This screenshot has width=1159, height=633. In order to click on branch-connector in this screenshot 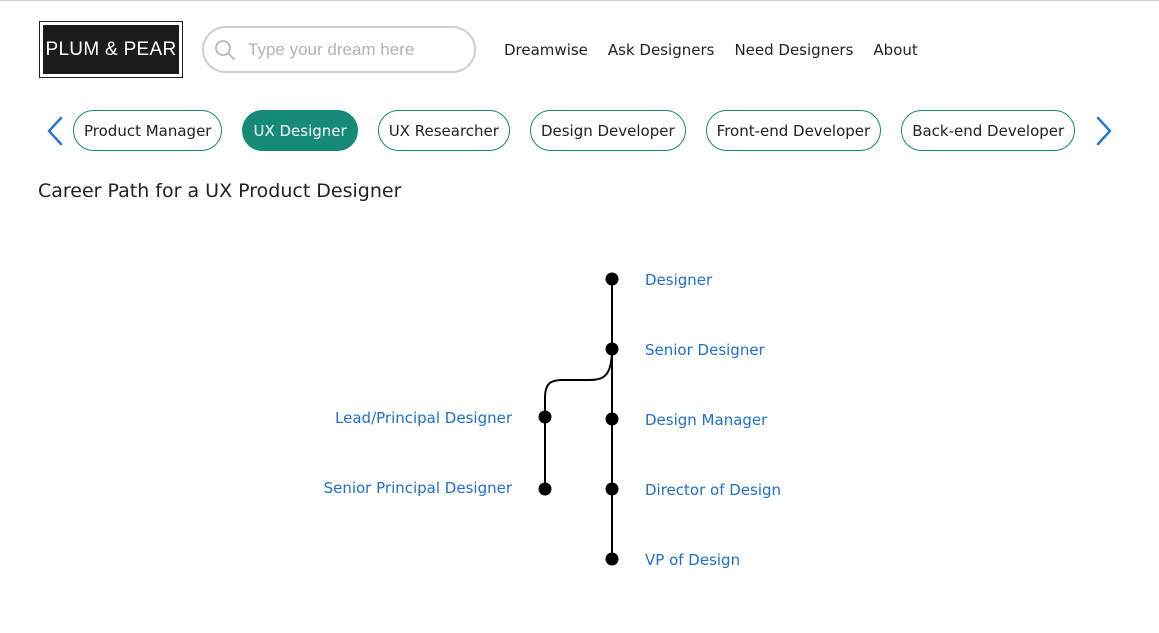, I will do `click(578, 418)`.